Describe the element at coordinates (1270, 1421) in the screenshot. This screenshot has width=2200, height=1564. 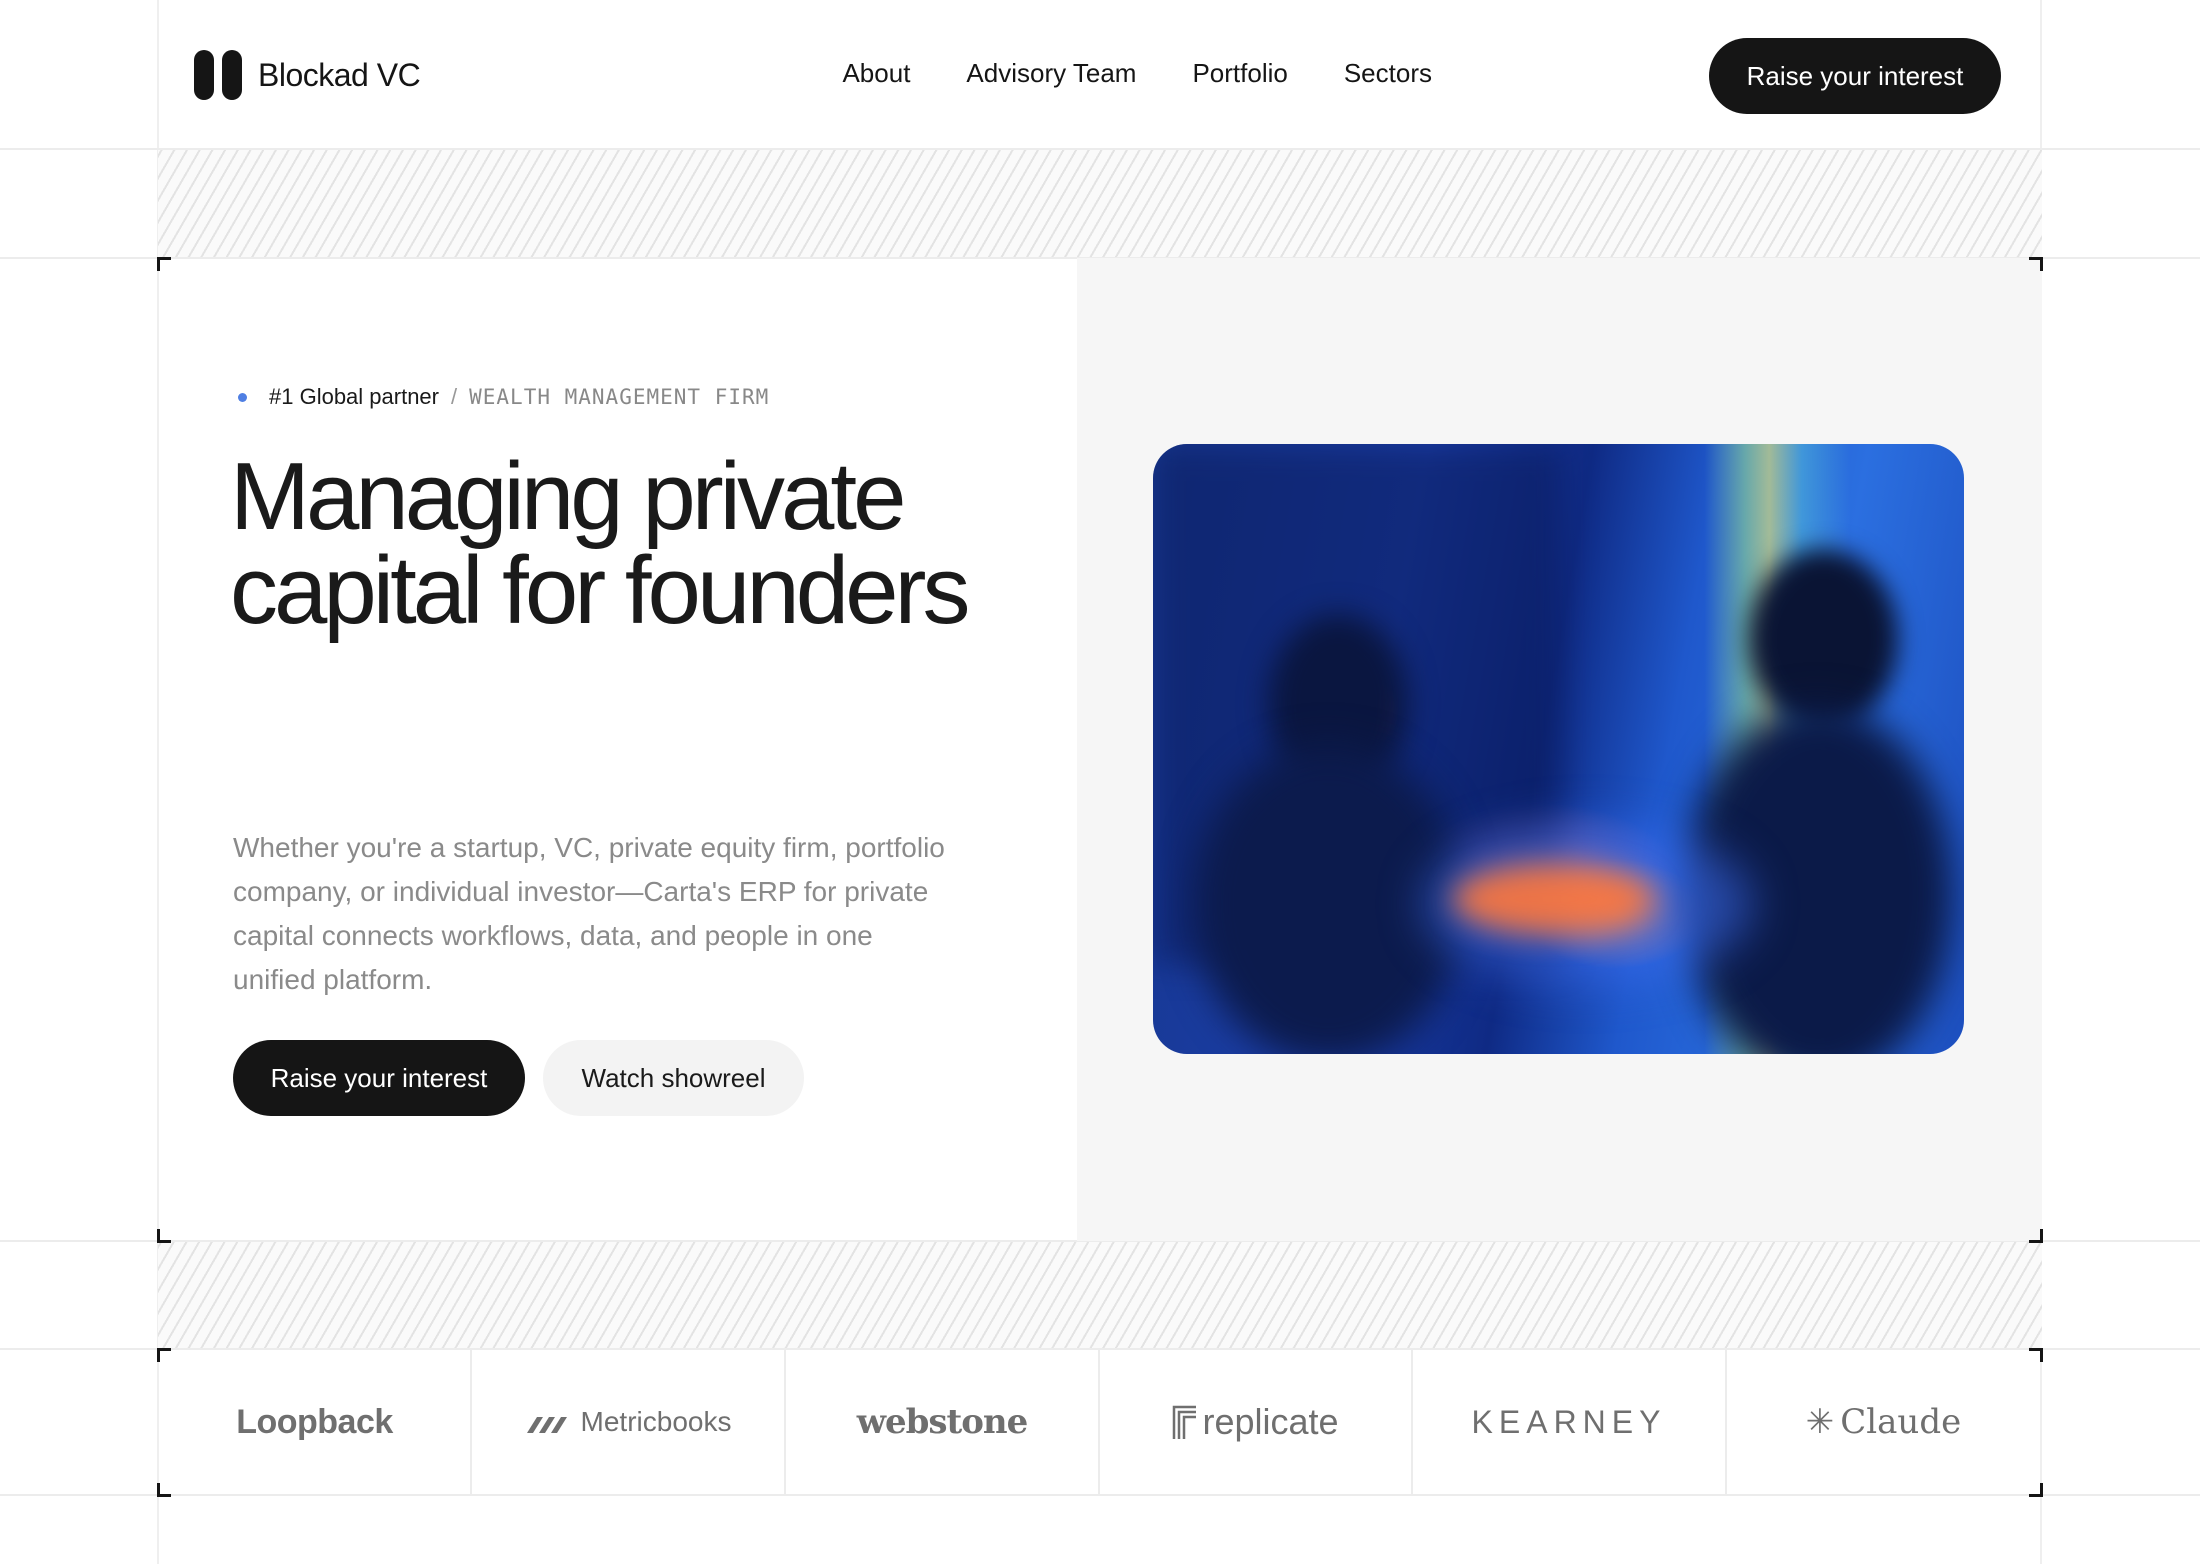
I see `logo-text-replicate: replicate` at that location.